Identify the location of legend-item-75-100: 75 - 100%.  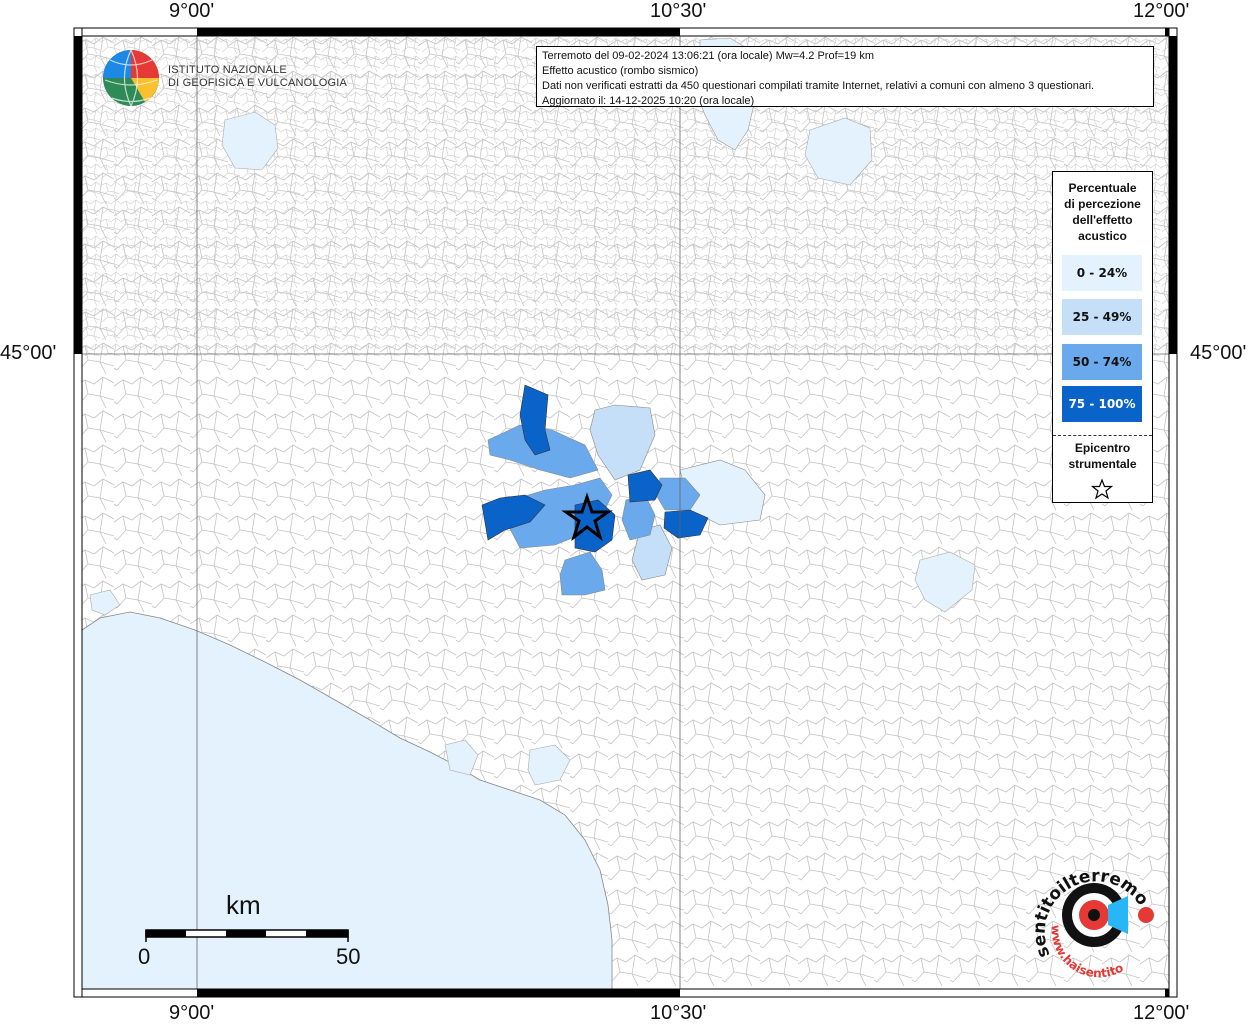
(1102, 404).